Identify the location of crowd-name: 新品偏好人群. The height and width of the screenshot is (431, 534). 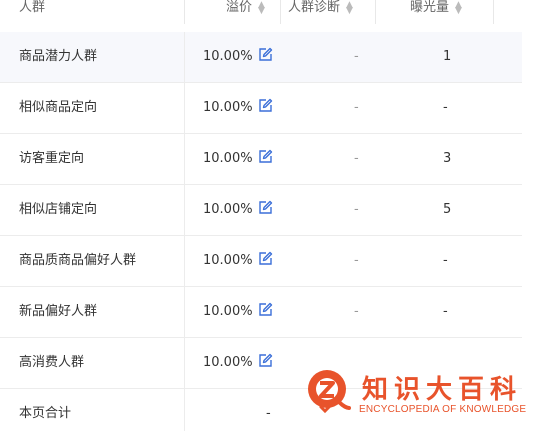
(58, 311).